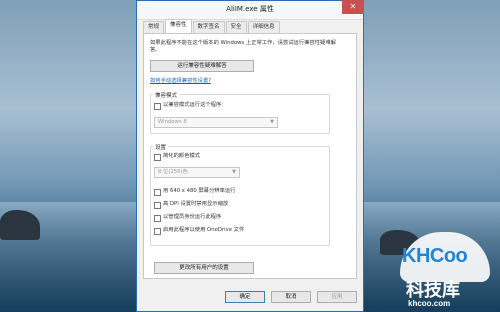 This screenshot has width=500, height=312. I want to click on manual-settings-link: 如何手动选择兼容性设置?, so click(180, 81).